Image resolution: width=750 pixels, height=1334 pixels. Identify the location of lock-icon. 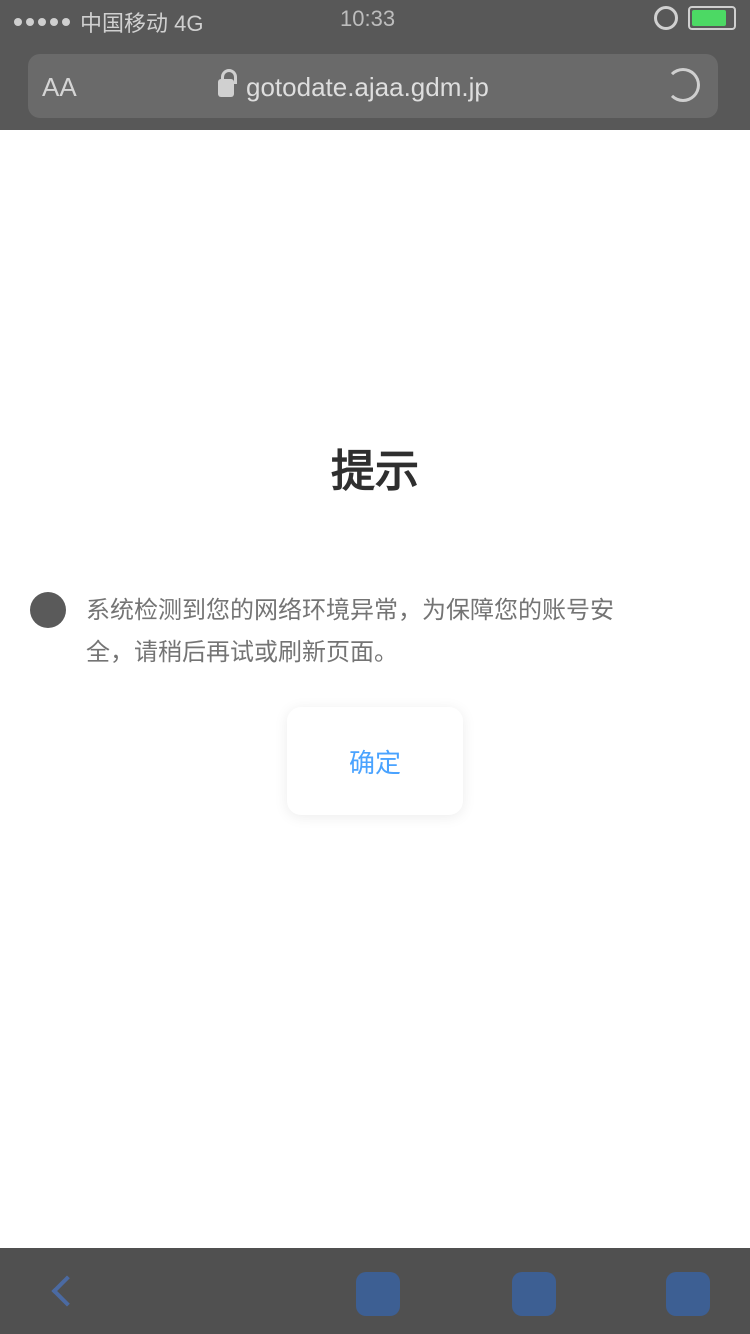
(227, 82).